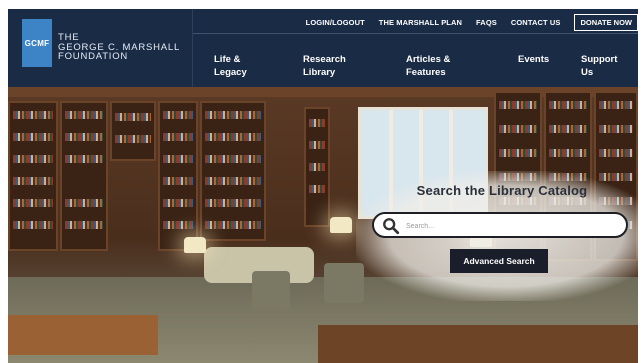 Image resolution: width=643 pixels, height=363 pixels. Describe the element at coordinates (428, 66) in the screenshot. I see `nav-item-articles-features: Articles & Features` at that location.